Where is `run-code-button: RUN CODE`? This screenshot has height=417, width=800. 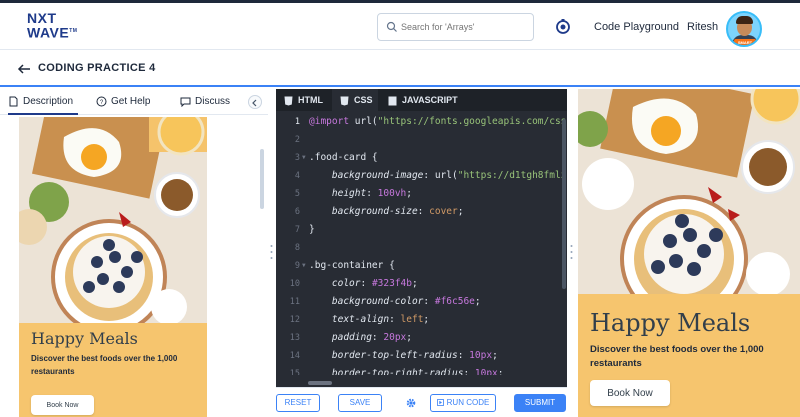
run-code-button: RUN CODE is located at coordinates (463, 403).